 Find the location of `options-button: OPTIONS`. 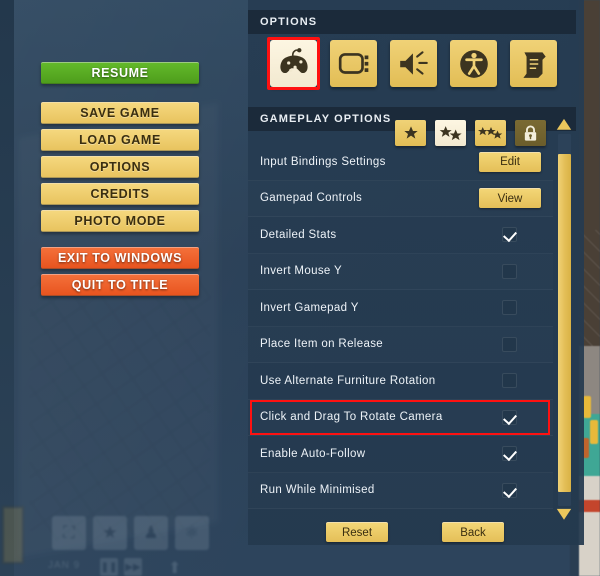

options-button: OPTIONS is located at coordinates (120, 167).